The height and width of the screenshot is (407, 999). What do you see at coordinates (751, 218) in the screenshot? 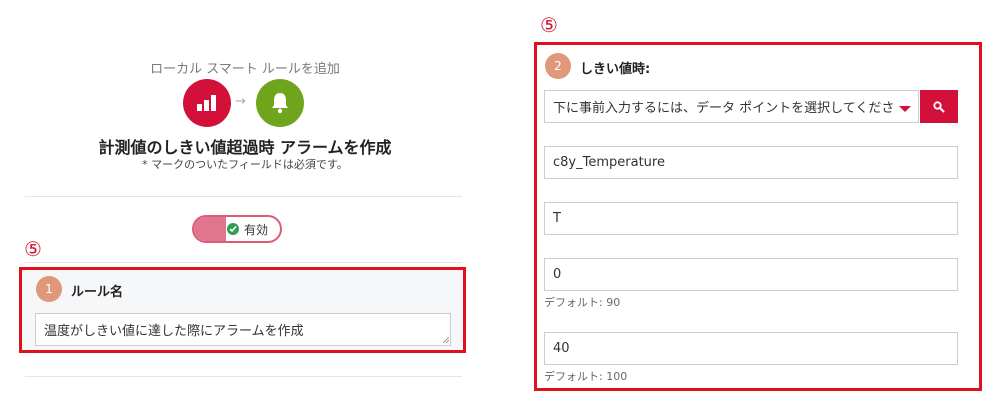
I see `series-input: T` at bounding box center [751, 218].